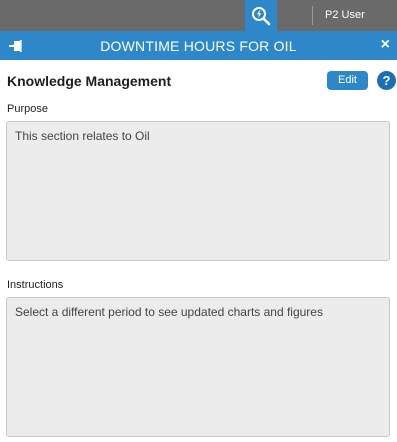  Describe the element at coordinates (198, 15) in the screenshot. I see `top-bar: P2 User` at that location.